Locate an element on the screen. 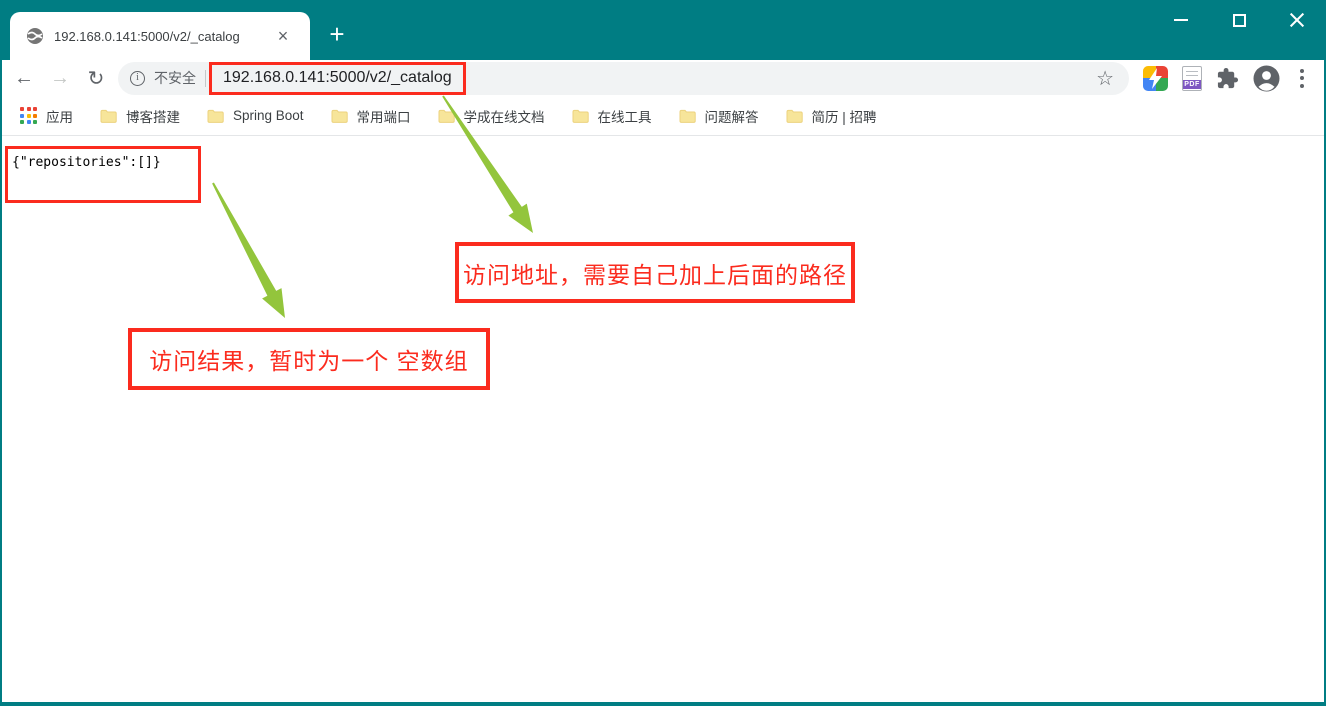 The width and height of the screenshot is (1326, 706). annotation-result-text: 访问结果，暂时为一个 空数组 is located at coordinates (309, 361).